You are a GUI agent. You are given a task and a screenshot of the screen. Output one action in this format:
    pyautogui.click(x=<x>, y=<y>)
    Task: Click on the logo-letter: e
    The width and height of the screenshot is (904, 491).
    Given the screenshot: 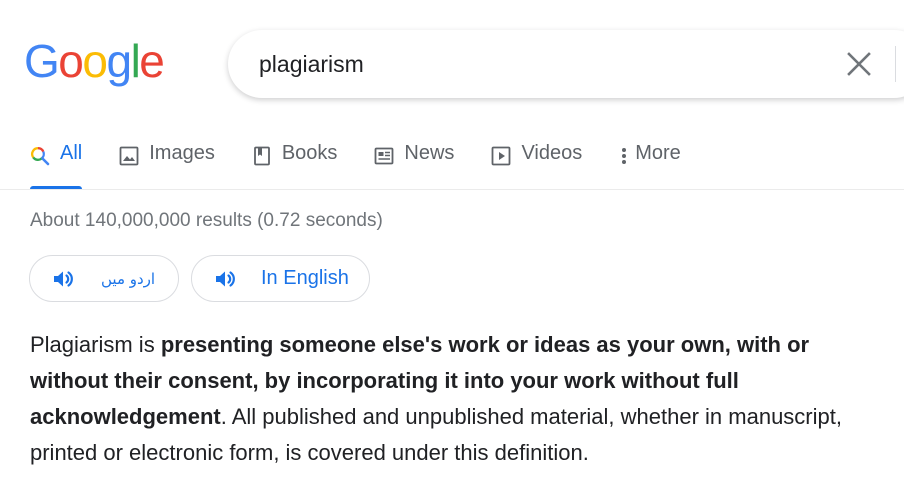 What is the action you would take?
    pyautogui.click(x=152, y=61)
    